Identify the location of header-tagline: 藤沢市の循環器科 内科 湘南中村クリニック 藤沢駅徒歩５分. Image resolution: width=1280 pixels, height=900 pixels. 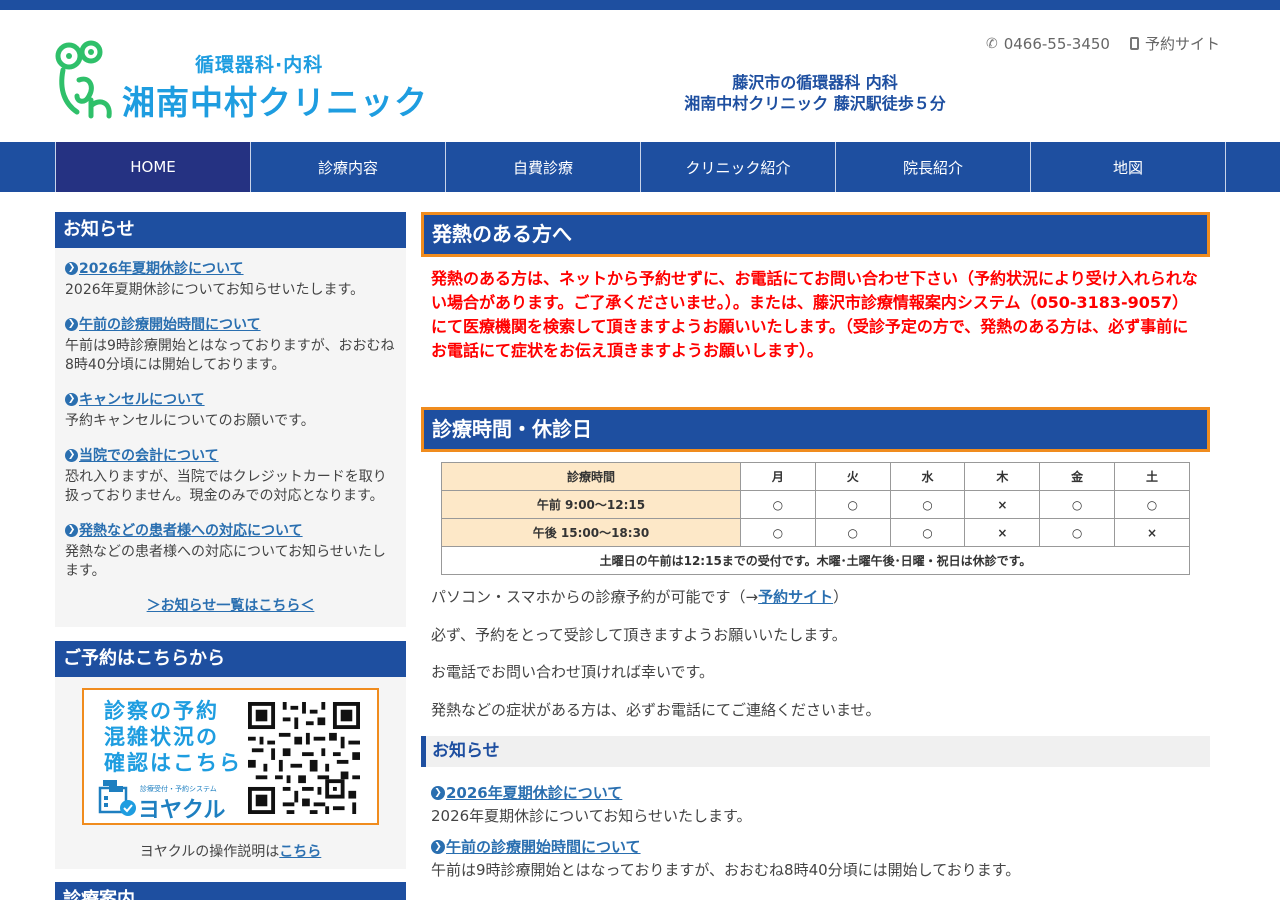
(815, 93).